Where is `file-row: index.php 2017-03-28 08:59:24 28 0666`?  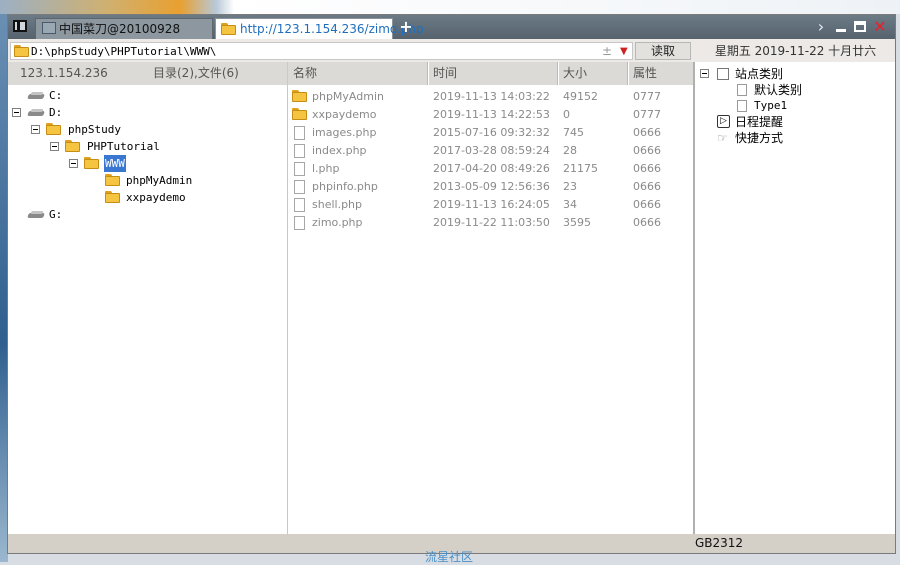 file-row: index.php 2017-03-28 08:59:24 28 0666 is located at coordinates (490, 151).